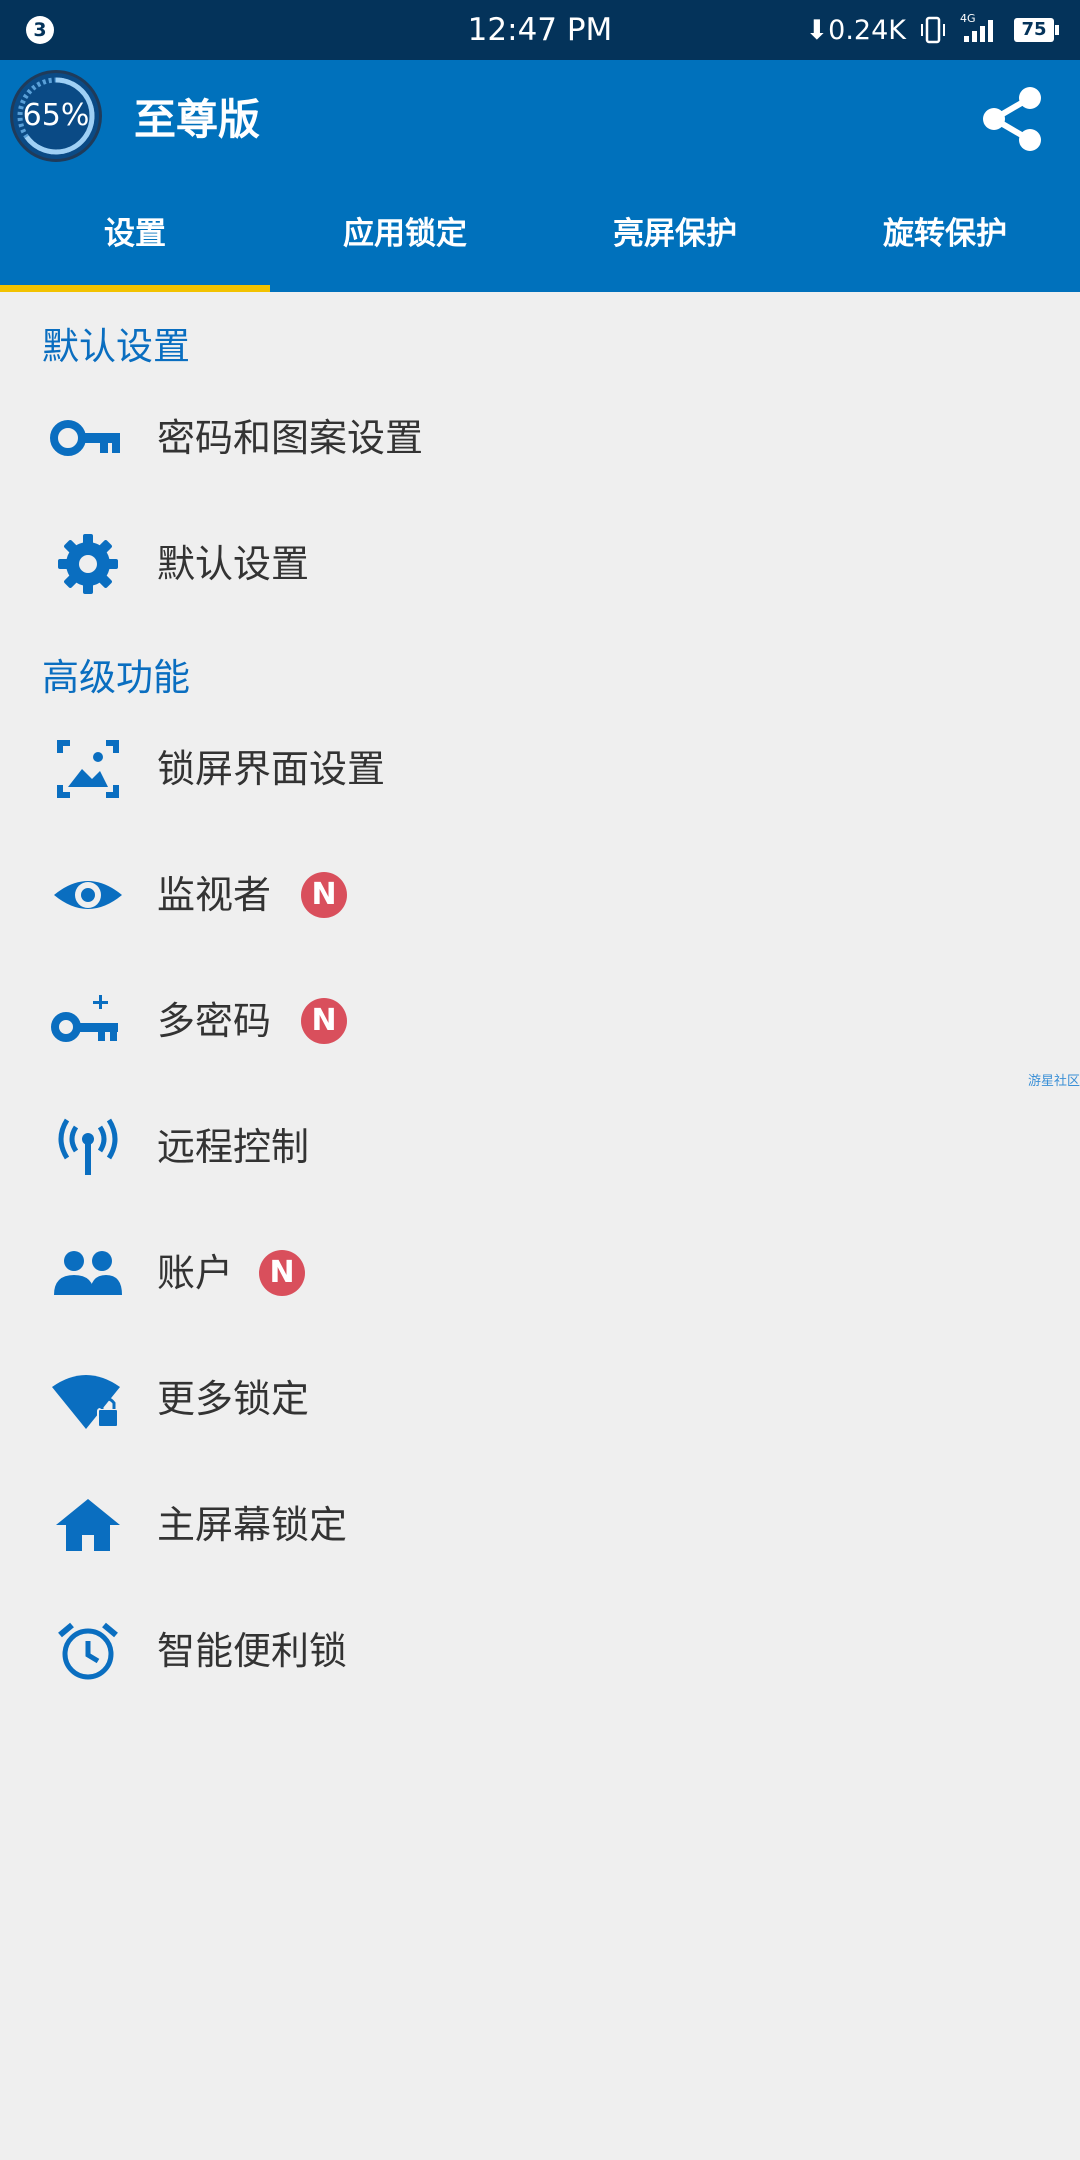 The image size is (1080, 2160). I want to click on status-indicators: ⬇0.24K 4G 75, so click(932, 30).